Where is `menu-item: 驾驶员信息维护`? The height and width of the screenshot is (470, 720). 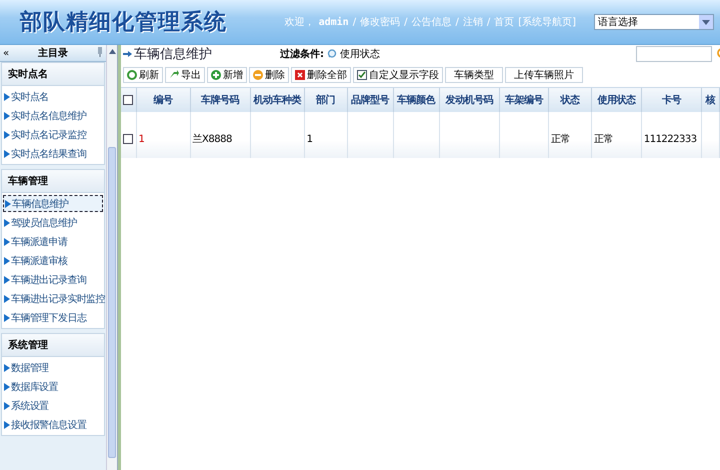
menu-item: 驾驶员信息维护 is located at coordinates (53, 222).